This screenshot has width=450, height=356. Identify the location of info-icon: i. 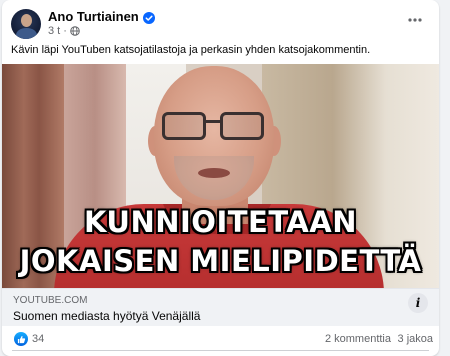
(418, 303).